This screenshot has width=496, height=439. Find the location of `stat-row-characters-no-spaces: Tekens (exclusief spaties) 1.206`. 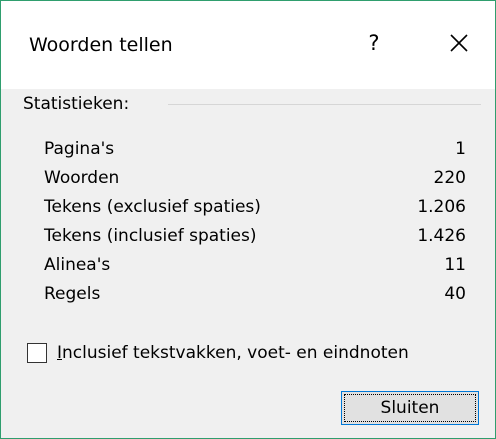

stat-row-characters-no-spaces: Tekens (exclusief spaties) 1.206 is located at coordinates (255, 209).